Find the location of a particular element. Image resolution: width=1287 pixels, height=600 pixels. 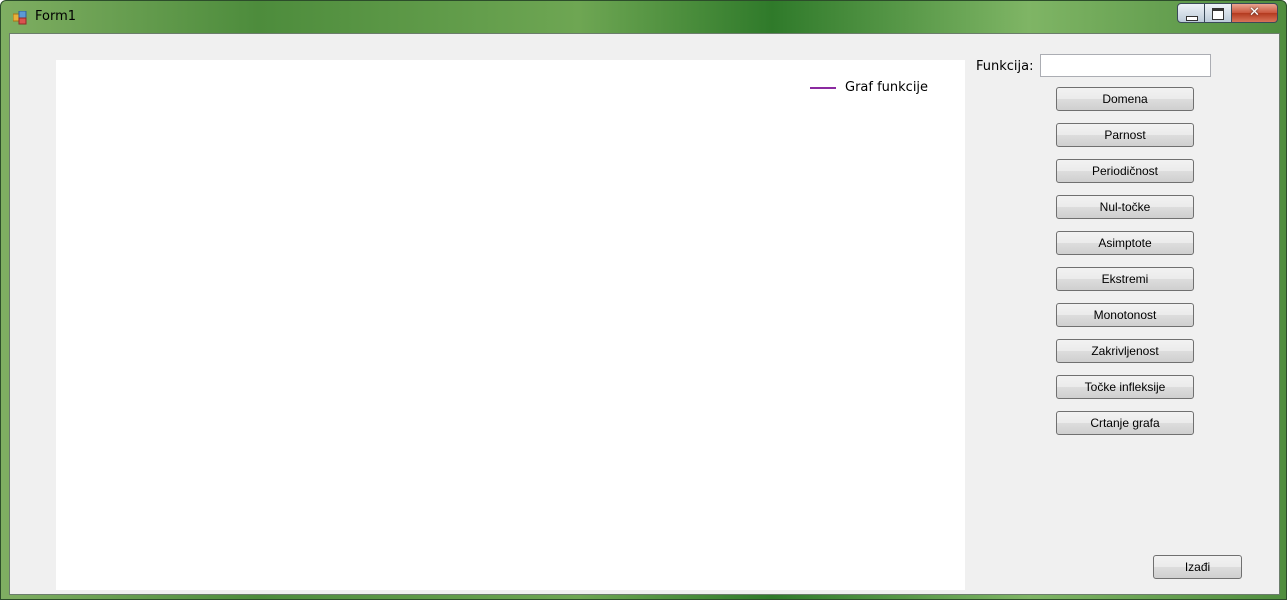

domain-button: Domena is located at coordinates (1125, 99).